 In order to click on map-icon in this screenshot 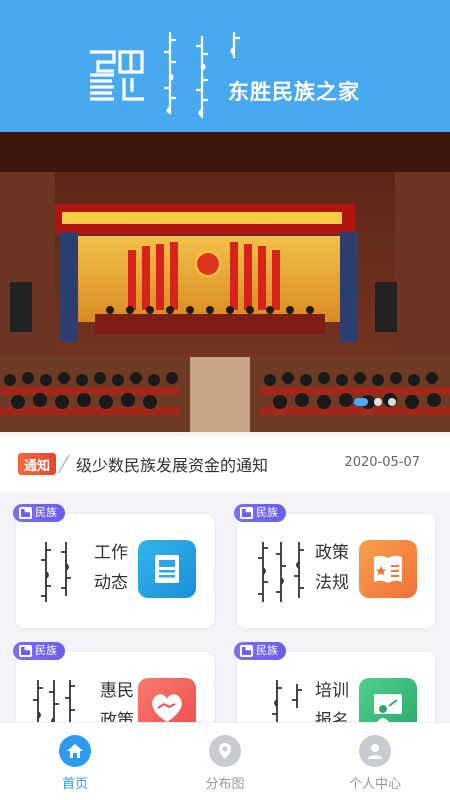, I will do `click(225, 751)`.